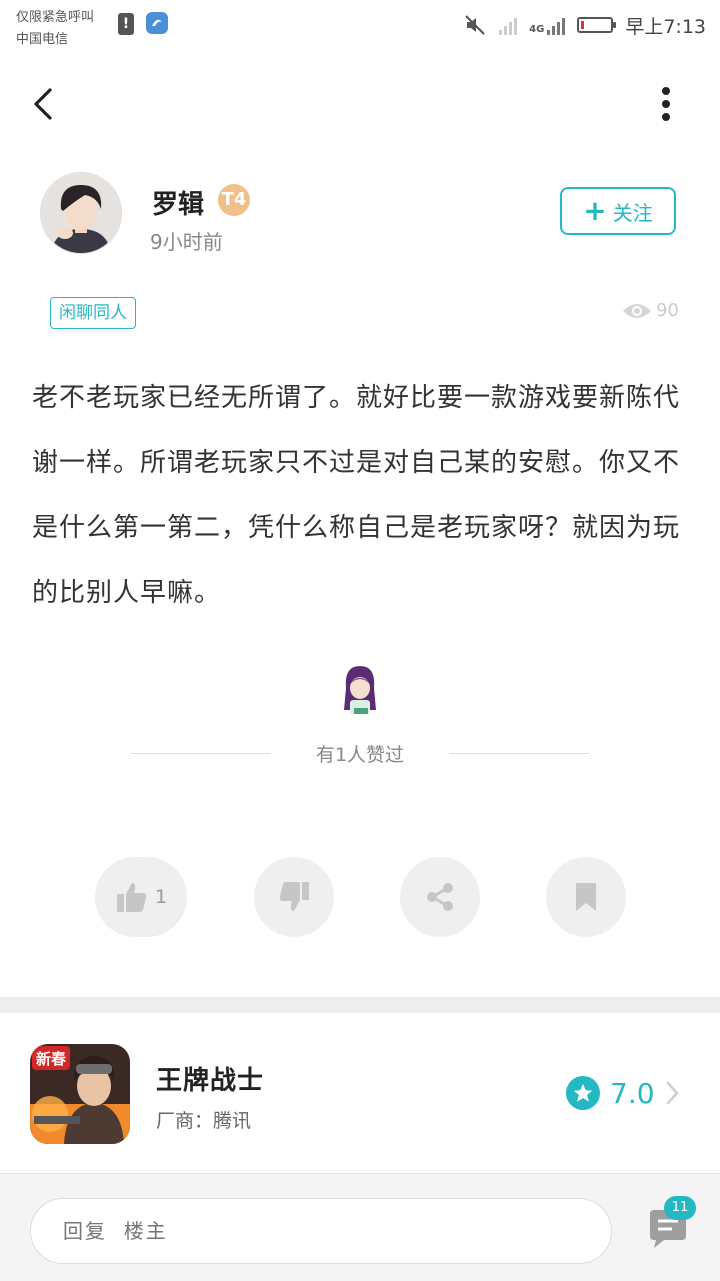 The width and height of the screenshot is (720, 1281). I want to click on level-badge: T4, so click(234, 200).